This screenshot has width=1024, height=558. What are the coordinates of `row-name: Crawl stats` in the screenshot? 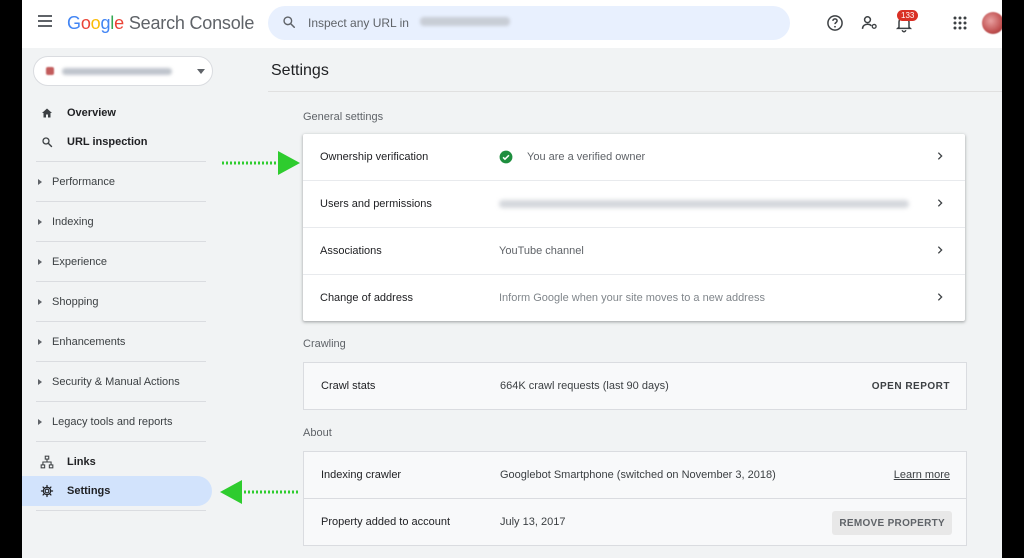 It's located at (348, 386).